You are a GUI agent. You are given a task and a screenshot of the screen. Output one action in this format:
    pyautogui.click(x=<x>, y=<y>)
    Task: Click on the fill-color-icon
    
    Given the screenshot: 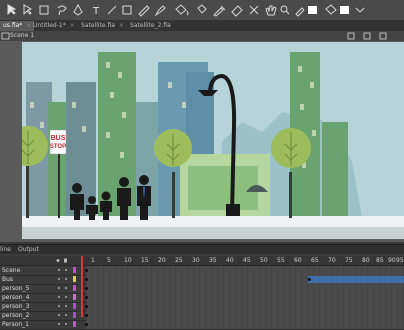 What is the action you would take?
    pyautogui.click(x=331, y=9)
    